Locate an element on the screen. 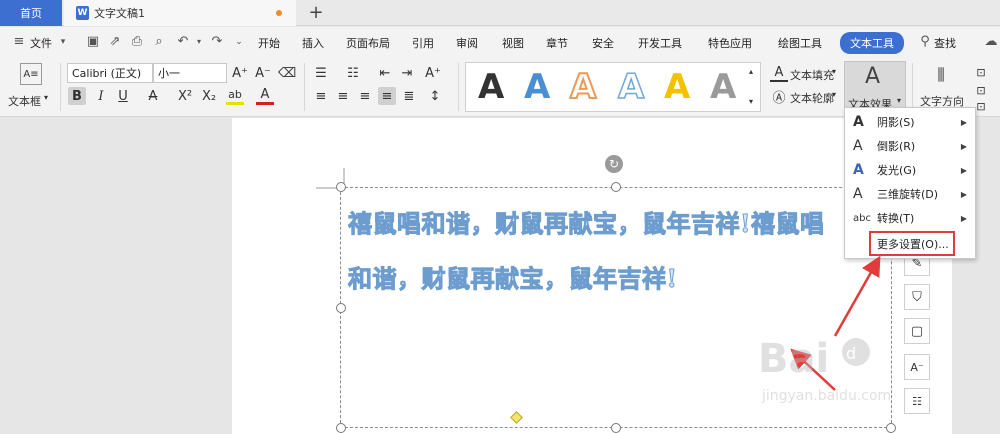 Image resolution: width=1000 pixels, height=434 pixels. shrink-font-icon: A⁻ is located at coordinates (263, 73).